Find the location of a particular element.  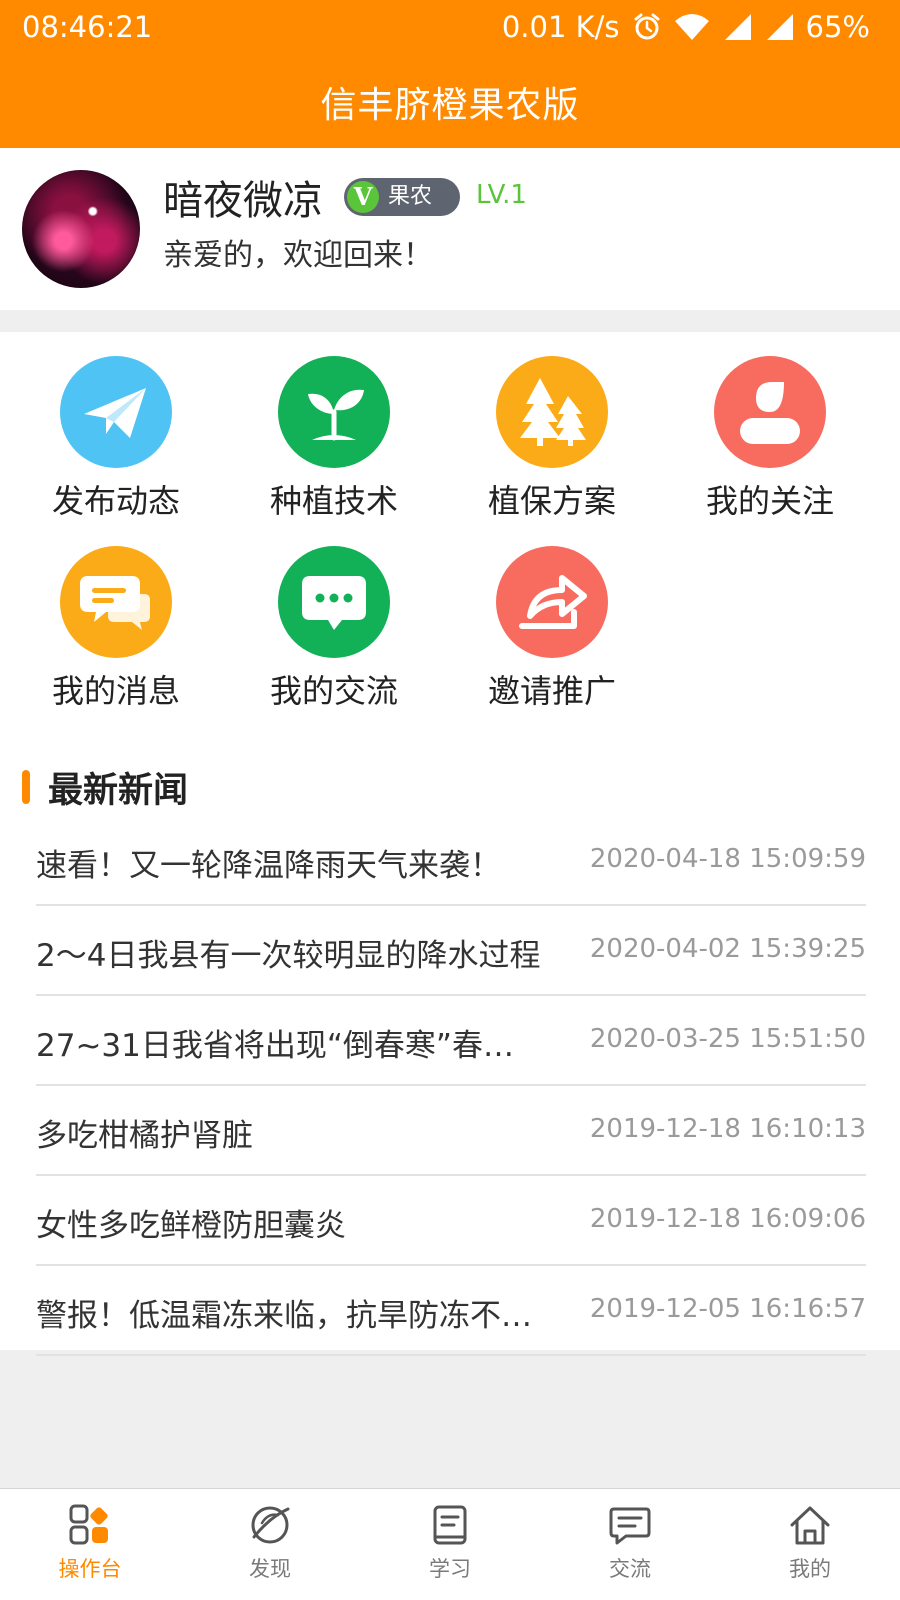

news-item: 27~31日我省将出现“倒春寒”春… 2020-03-25 15:51:50 is located at coordinates (451, 1041).